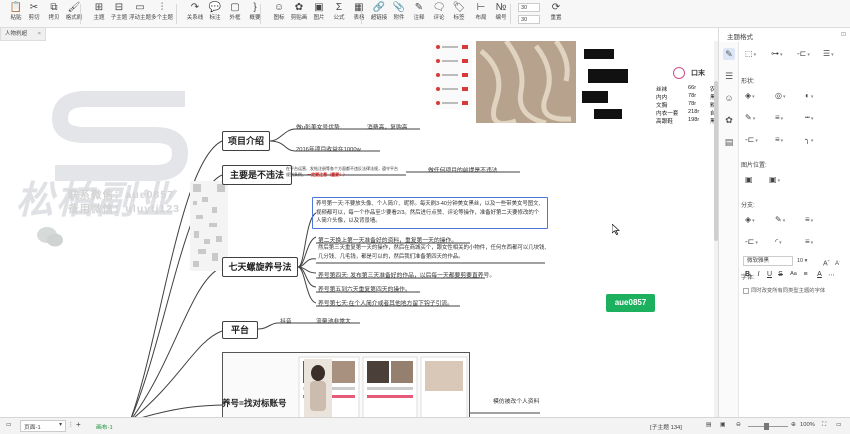  I want to click on more-format-button: ⋯, so click(831, 276).